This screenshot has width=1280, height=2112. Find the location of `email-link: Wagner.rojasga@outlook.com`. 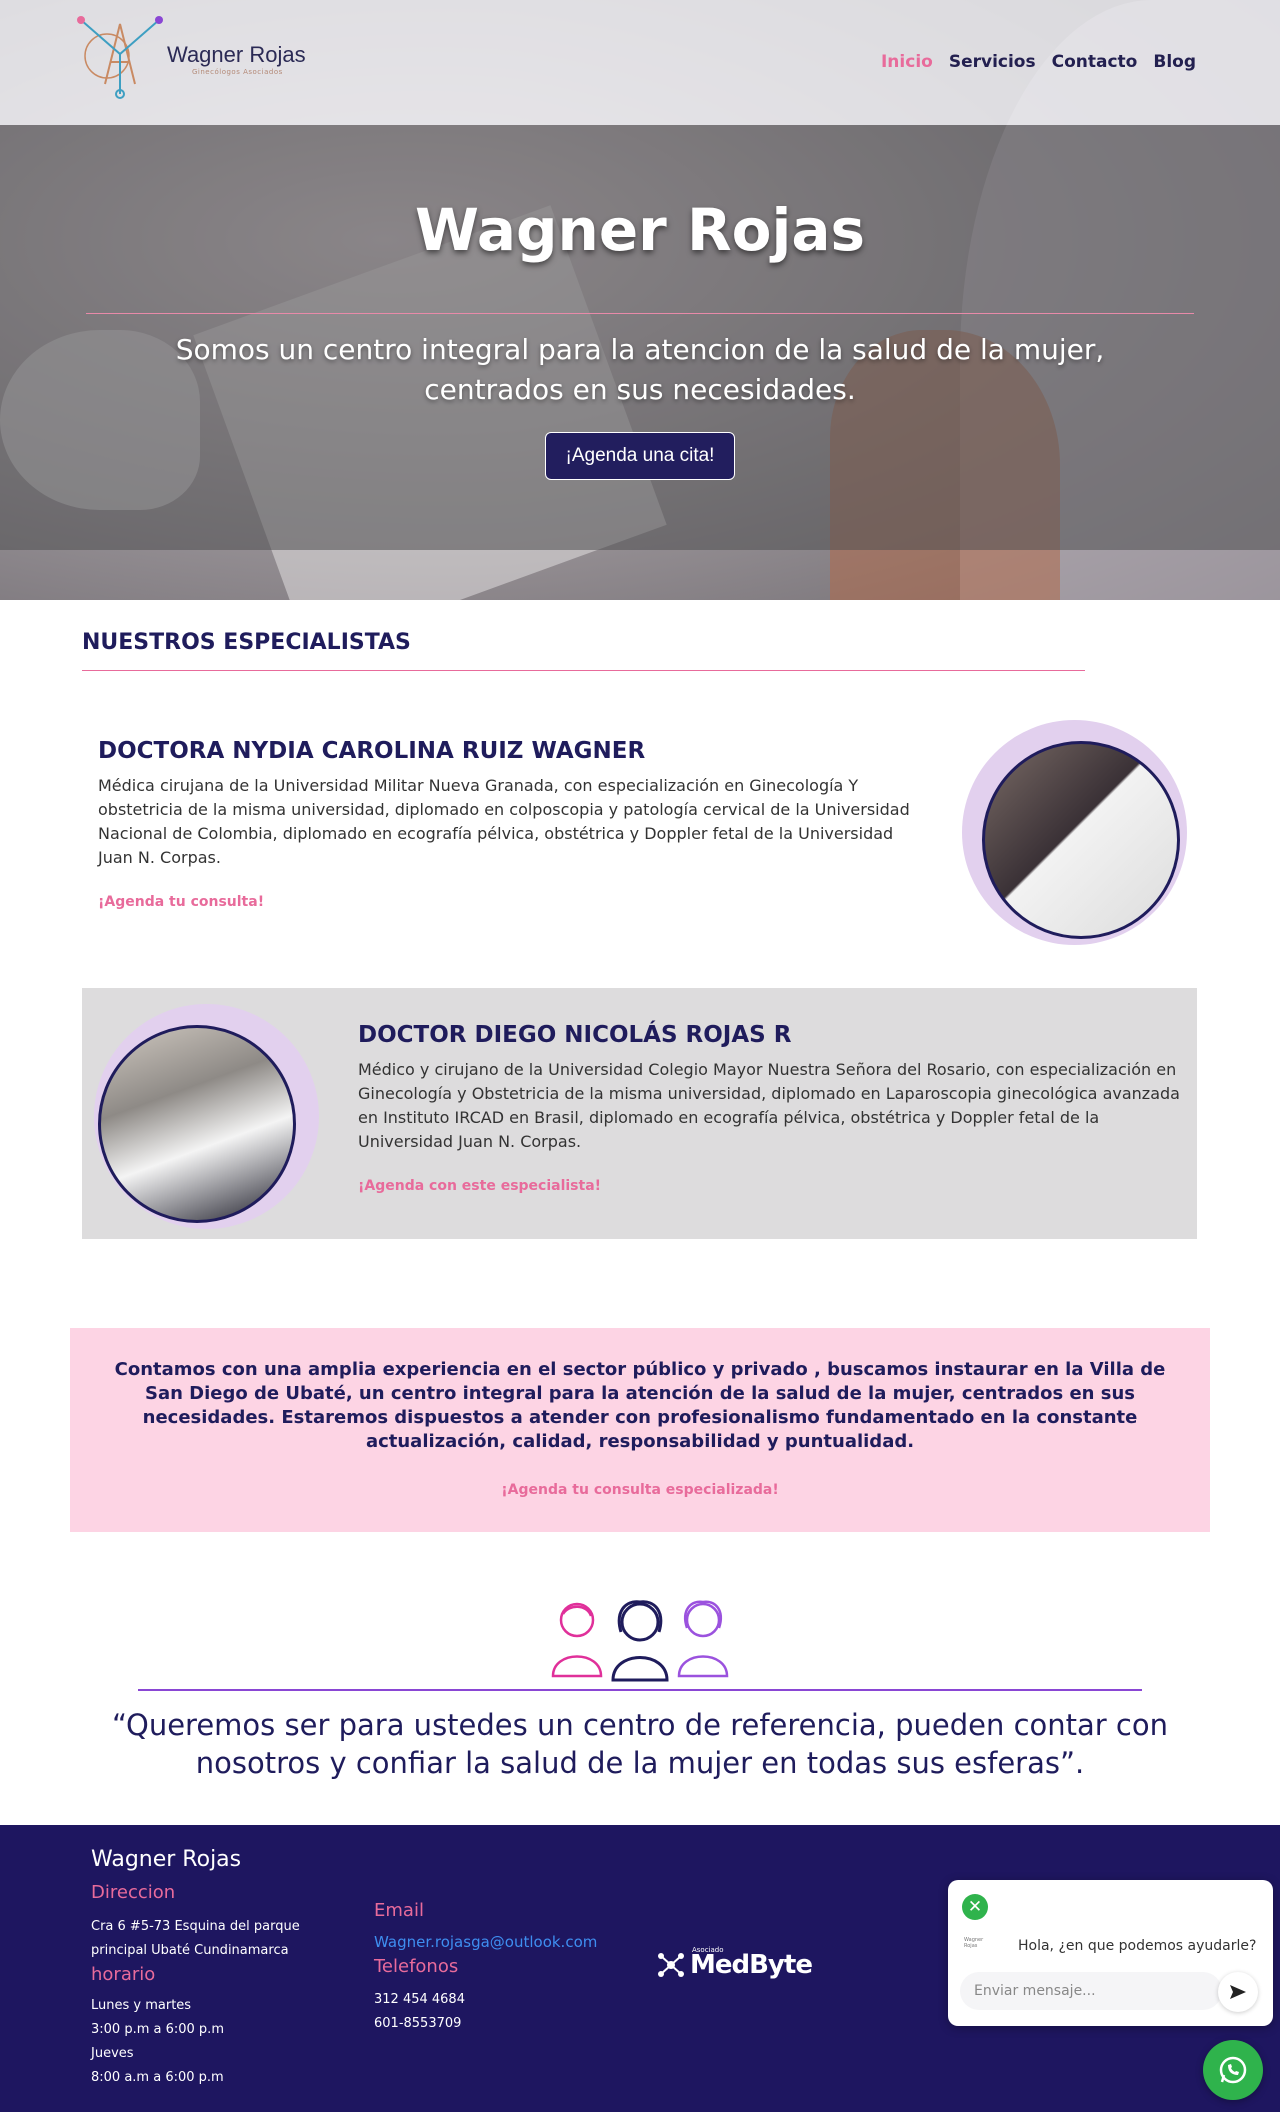

email-link: Wagner.rojasga@outlook.com is located at coordinates (485, 1942).